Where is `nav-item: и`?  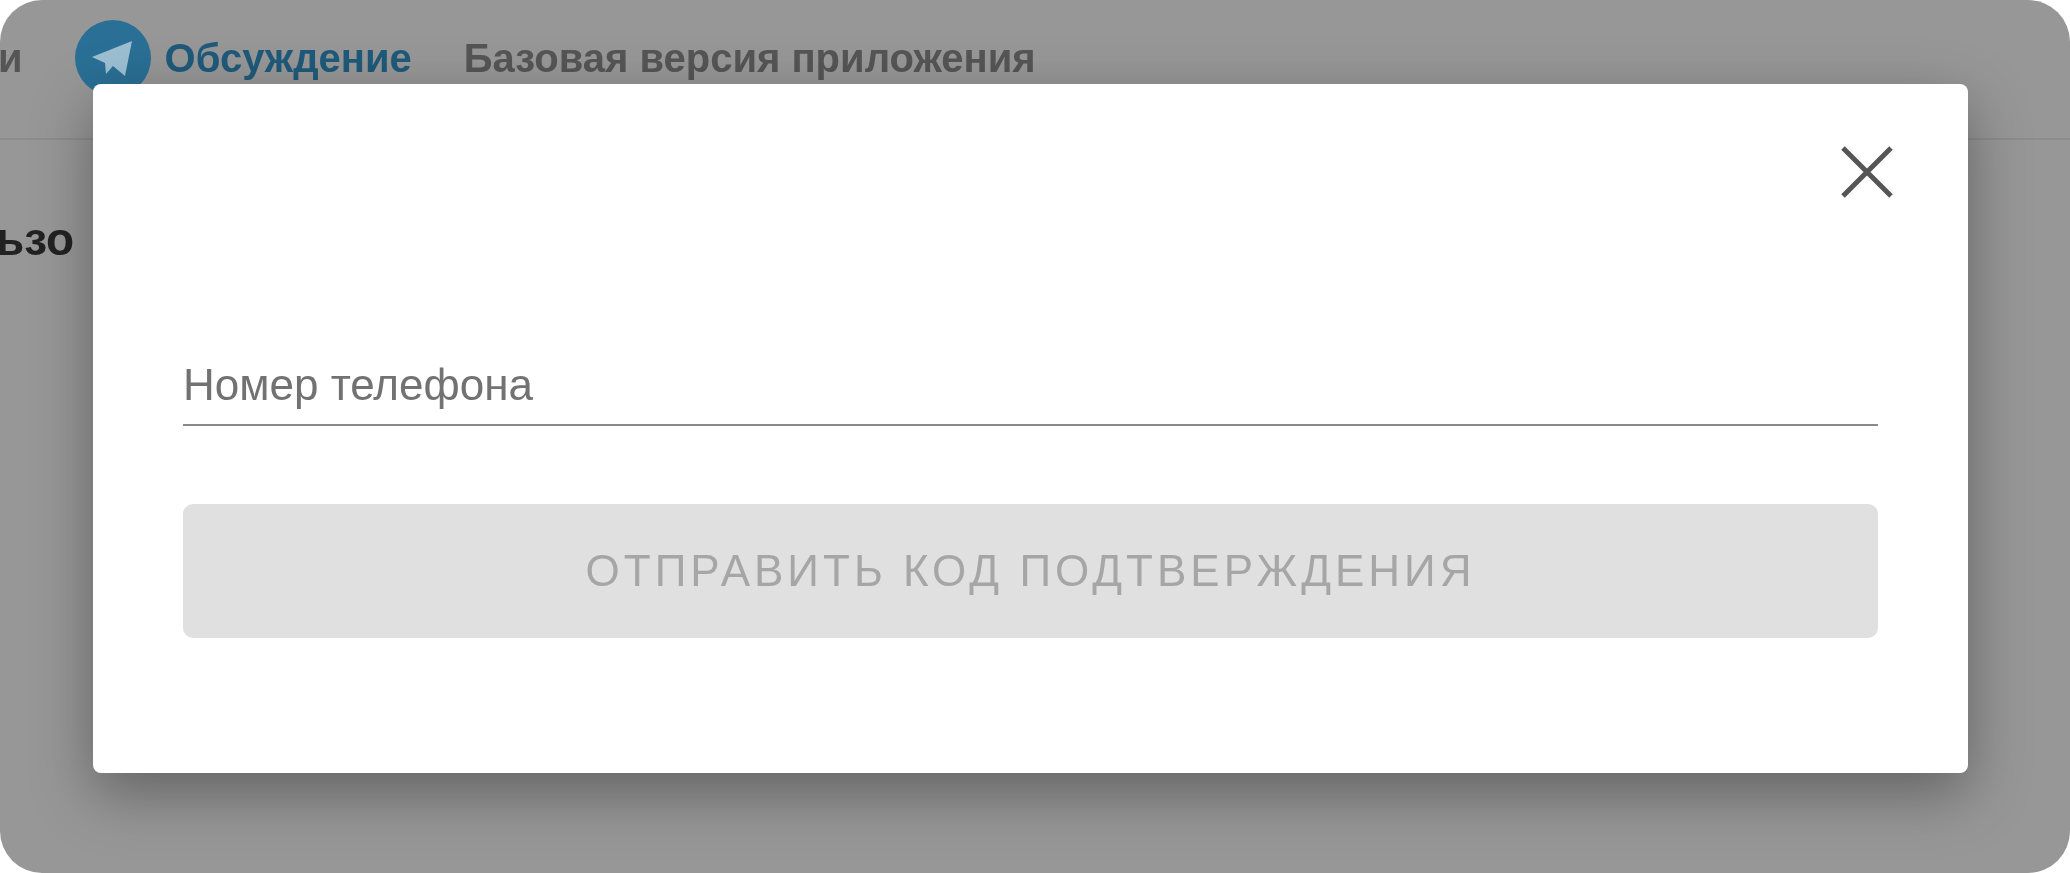 nav-item: и is located at coordinates (11, 58).